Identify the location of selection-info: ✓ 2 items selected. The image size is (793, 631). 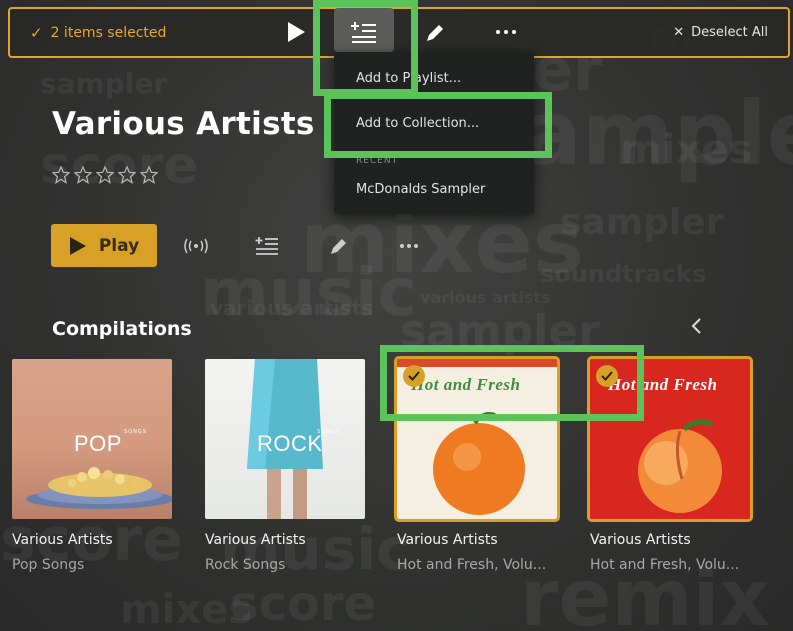
(98, 33).